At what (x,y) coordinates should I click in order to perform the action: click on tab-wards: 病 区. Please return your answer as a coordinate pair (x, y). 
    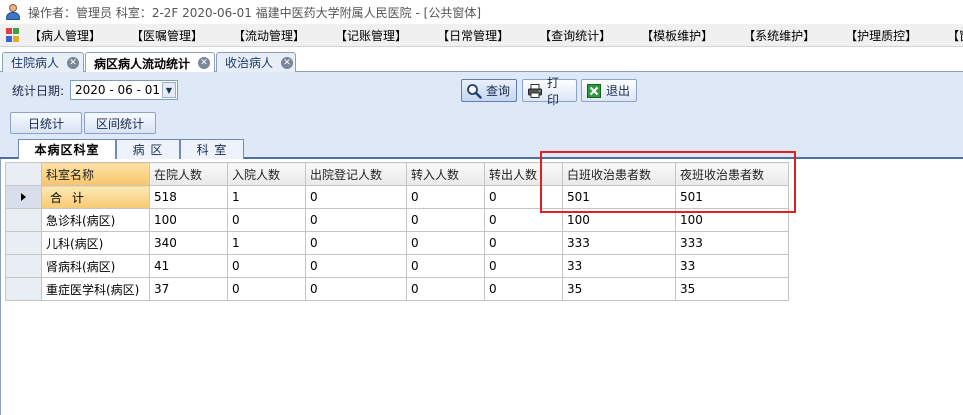
    Looking at the image, I should click on (148, 149).